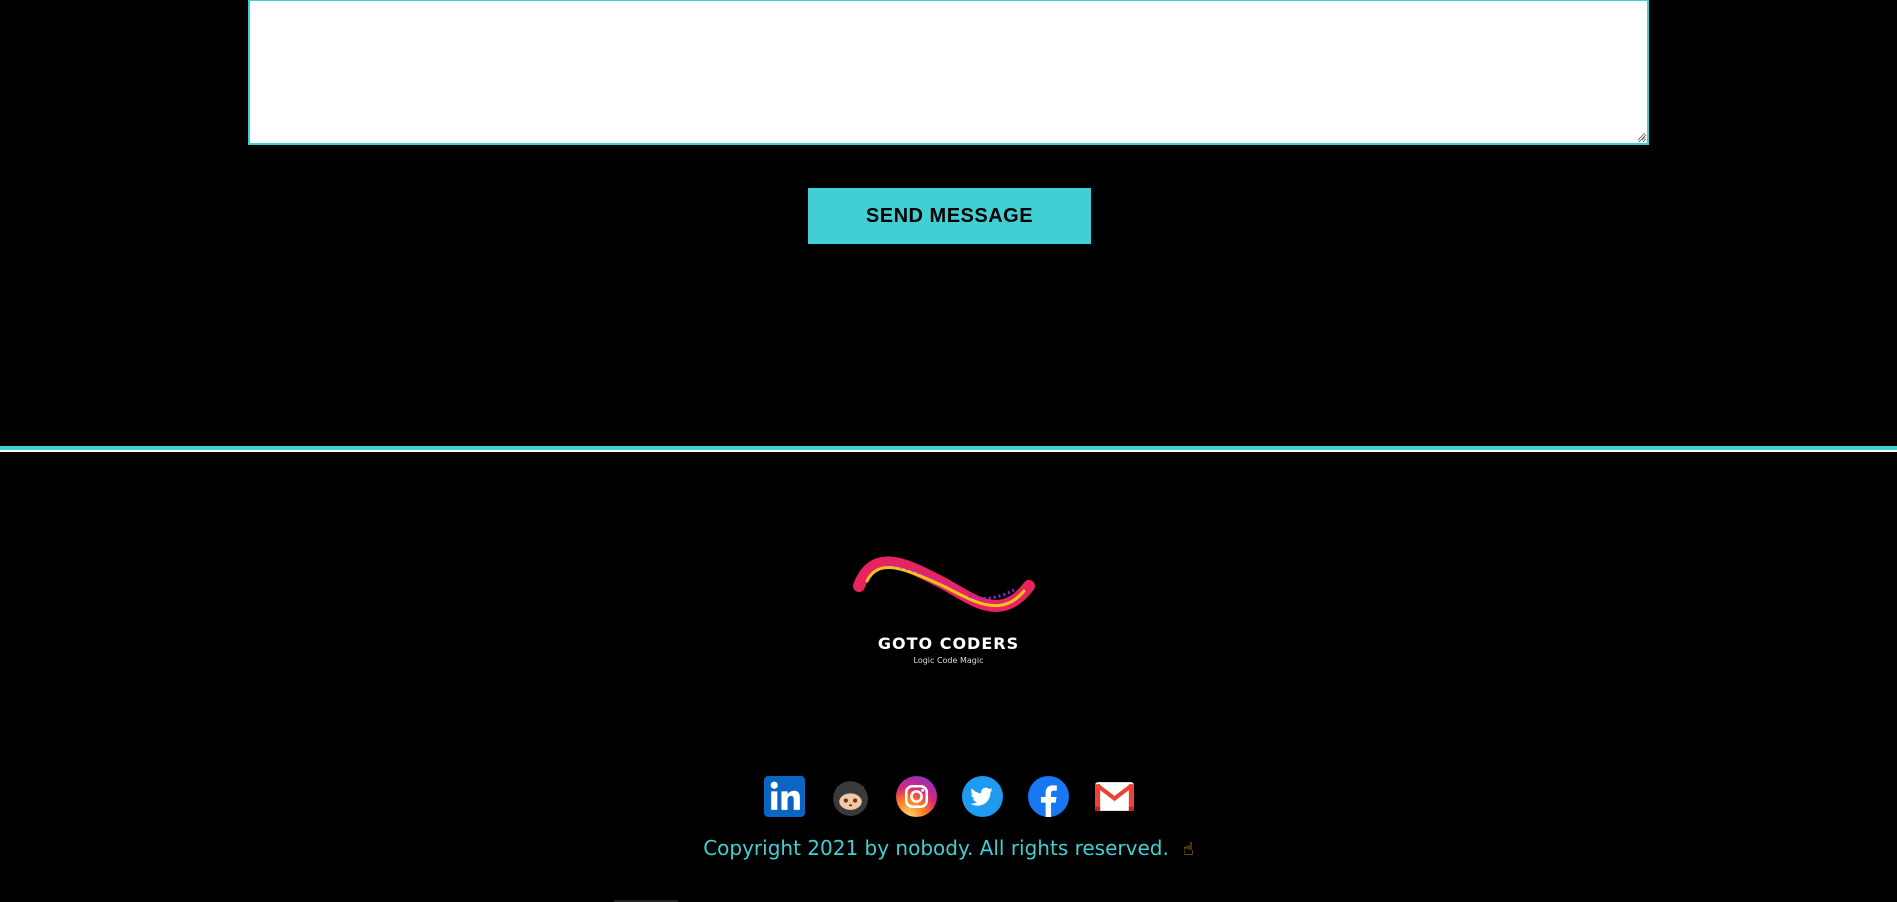 This screenshot has width=1897, height=902. I want to click on github-icon, so click(850, 798).